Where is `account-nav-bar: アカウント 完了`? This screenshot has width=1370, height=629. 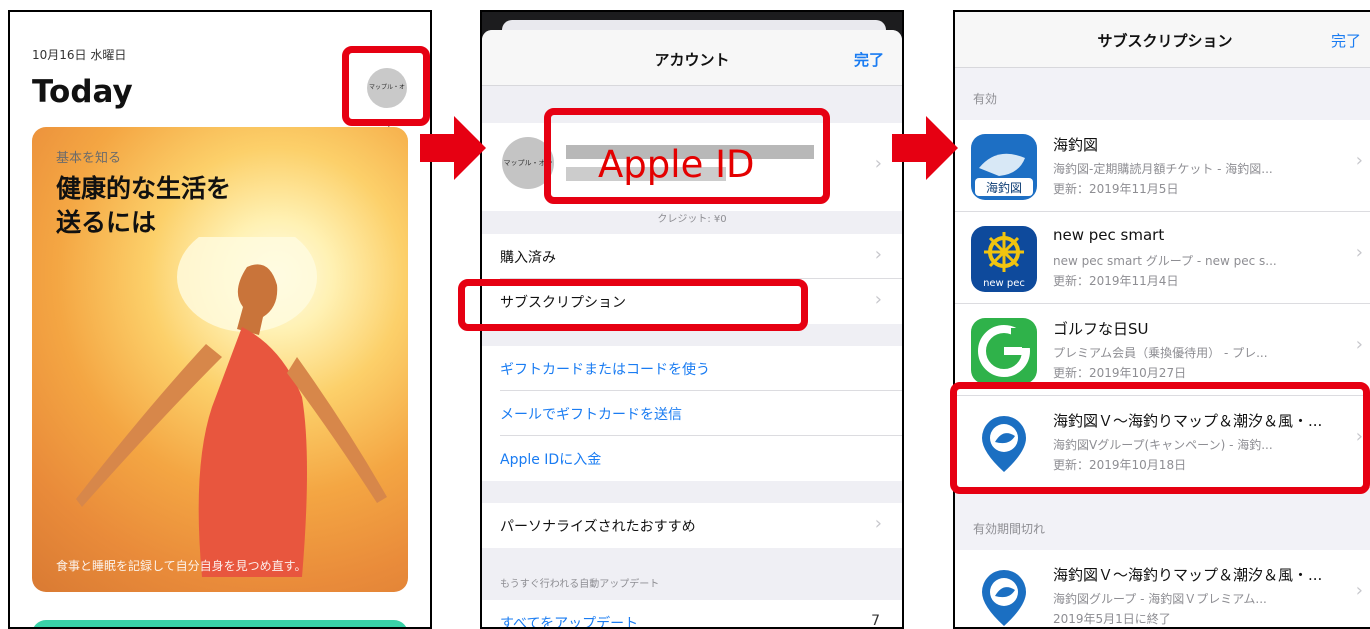 account-nav-bar: アカウント 完了 is located at coordinates (692, 58).